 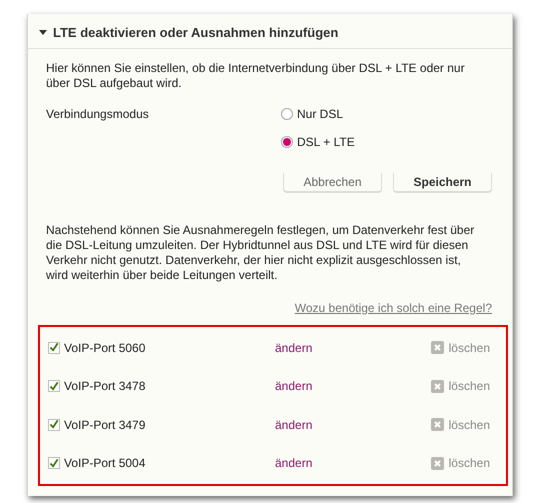 I want to click on rule-name: VoIP-Port 5004, so click(x=105, y=463).